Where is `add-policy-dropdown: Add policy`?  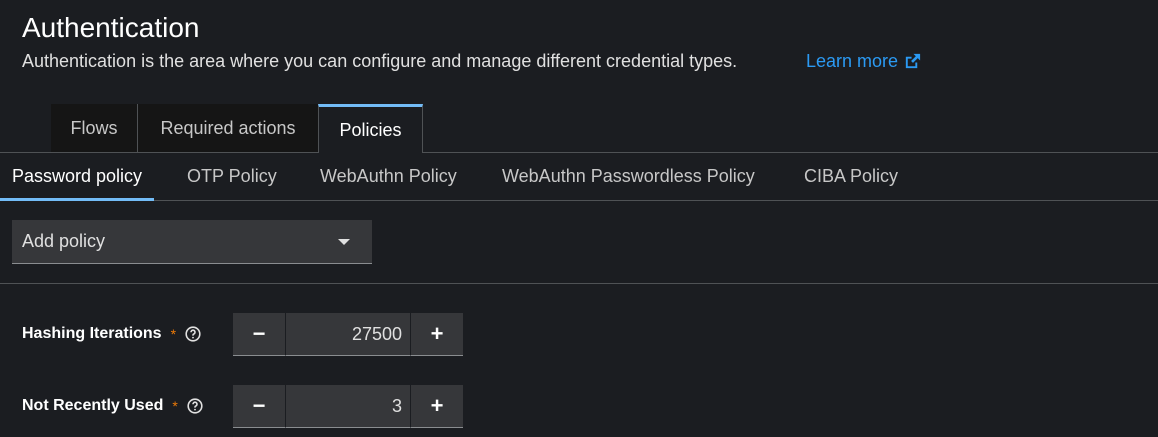 add-policy-dropdown: Add policy is located at coordinates (192, 242).